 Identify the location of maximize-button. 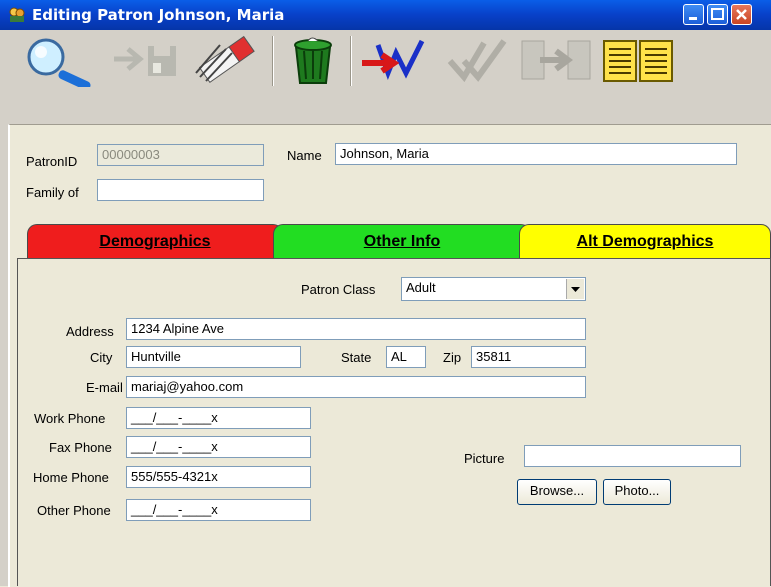
(717, 14).